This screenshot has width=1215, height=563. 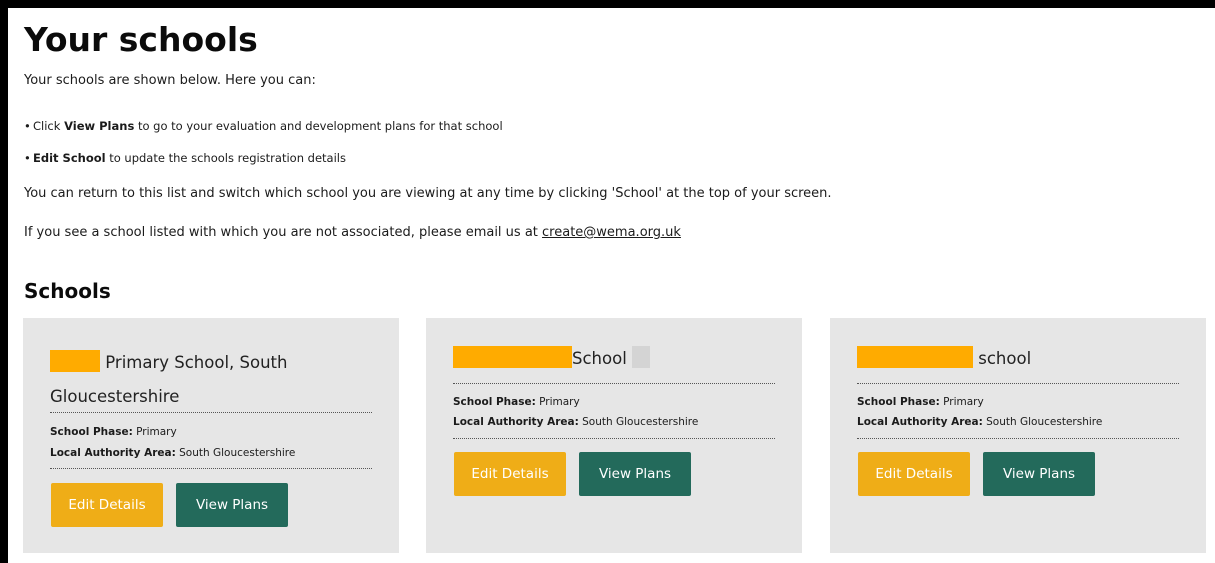 What do you see at coordinates (611, 232) in the screenshot?
I see `email-link: create@wema.org.uk` at bounding box center [611, 232].